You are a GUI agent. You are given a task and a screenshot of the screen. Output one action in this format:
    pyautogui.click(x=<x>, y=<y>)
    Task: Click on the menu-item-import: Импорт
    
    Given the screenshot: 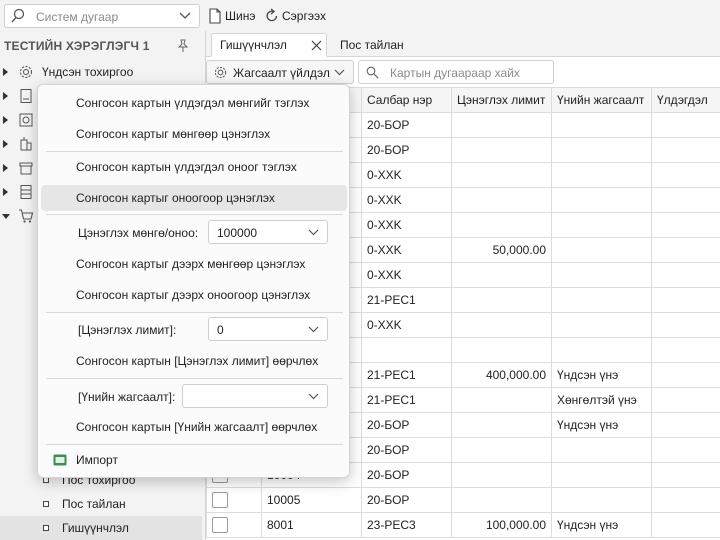 What is the action you would take?
    pyautogui.click(x=194, y=460)
    